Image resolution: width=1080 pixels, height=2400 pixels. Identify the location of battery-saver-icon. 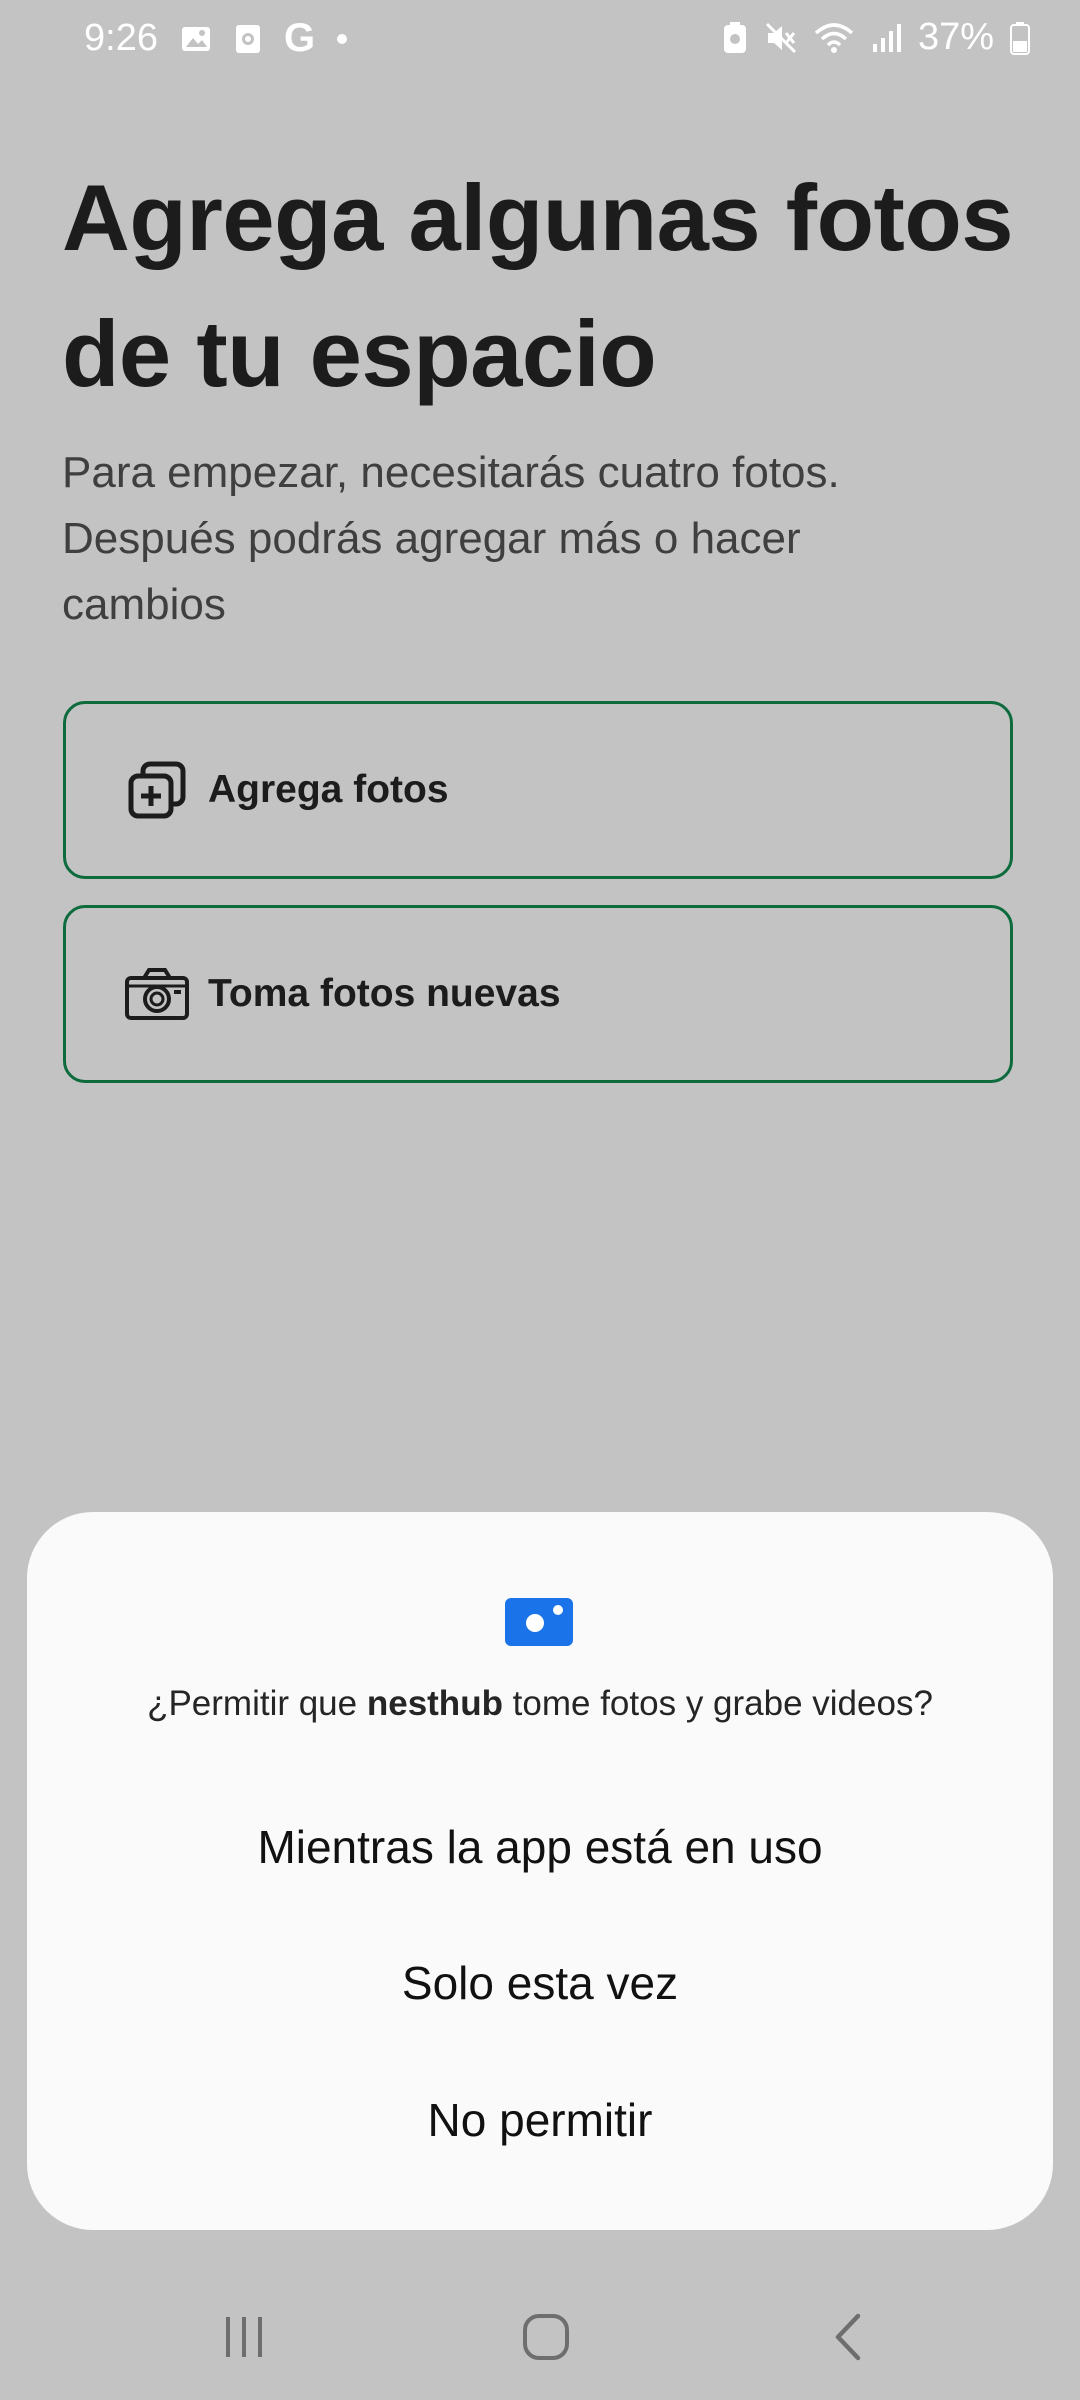
(735, 38).